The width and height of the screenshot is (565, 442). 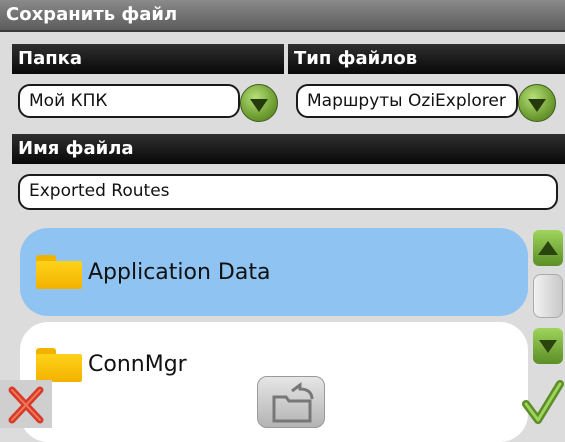 I want to click on ok-button, so click(x=542, y=403).